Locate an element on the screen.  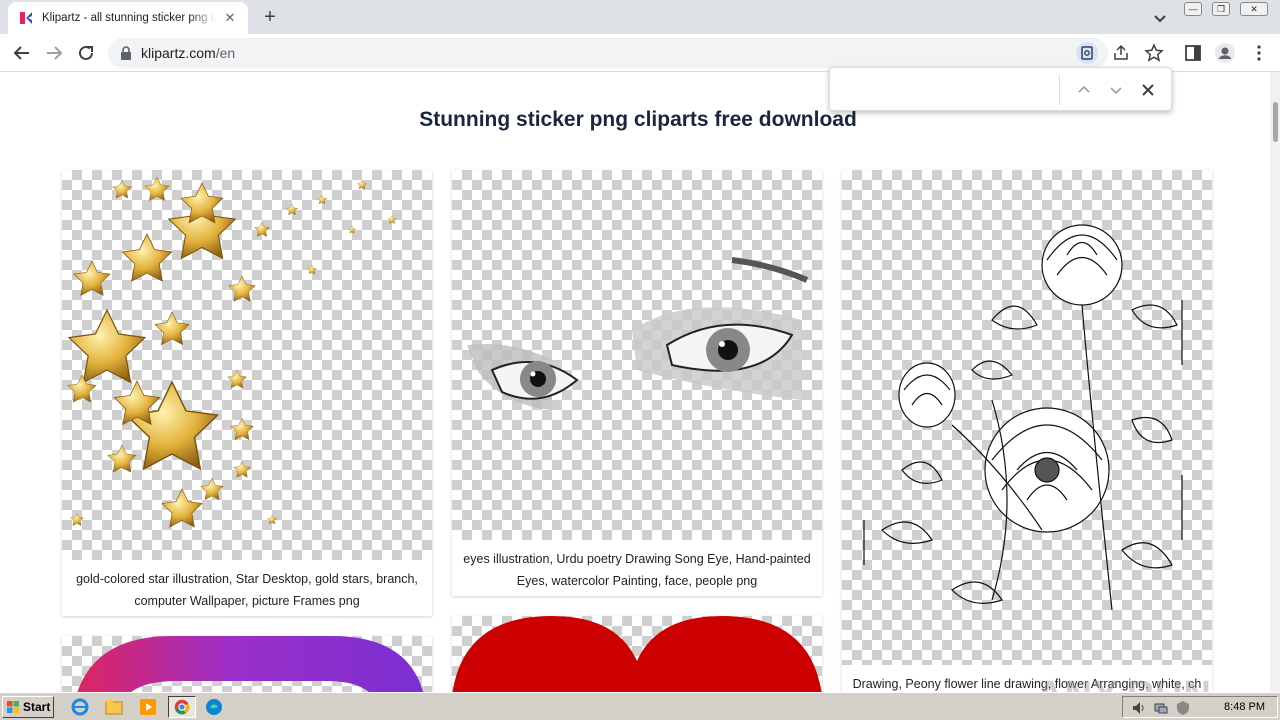
new-tab-button: + is located at coordinates (270, 18).